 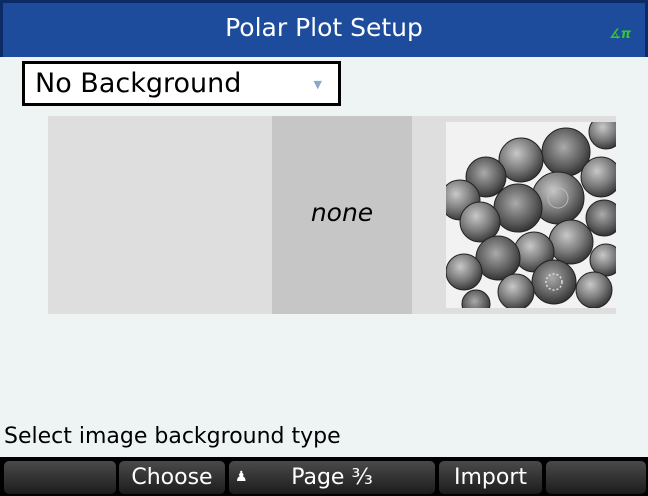 I want to click on coins-image, so click(x=531, y=215).